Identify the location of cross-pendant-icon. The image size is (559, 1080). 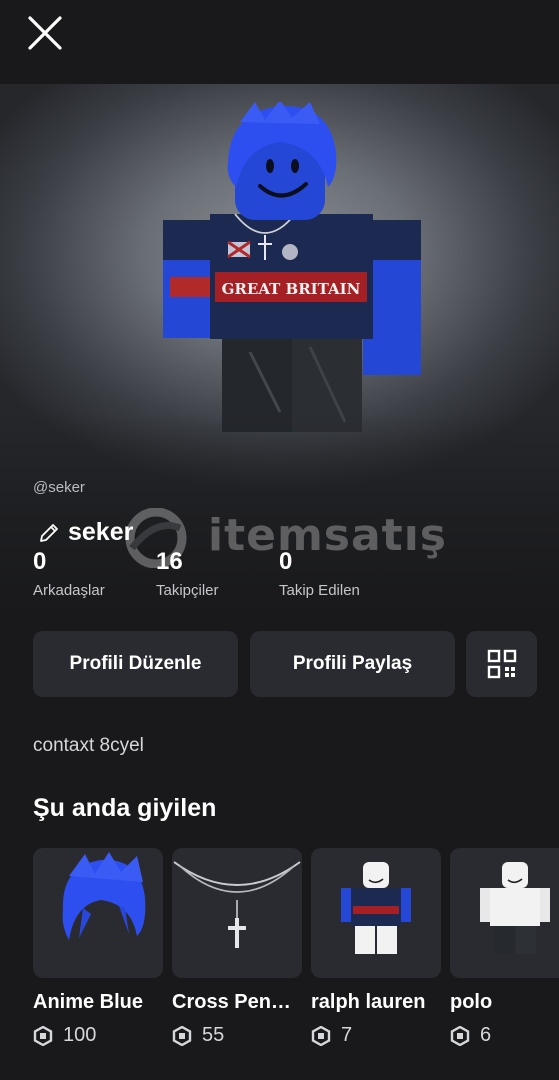
(237, 904).